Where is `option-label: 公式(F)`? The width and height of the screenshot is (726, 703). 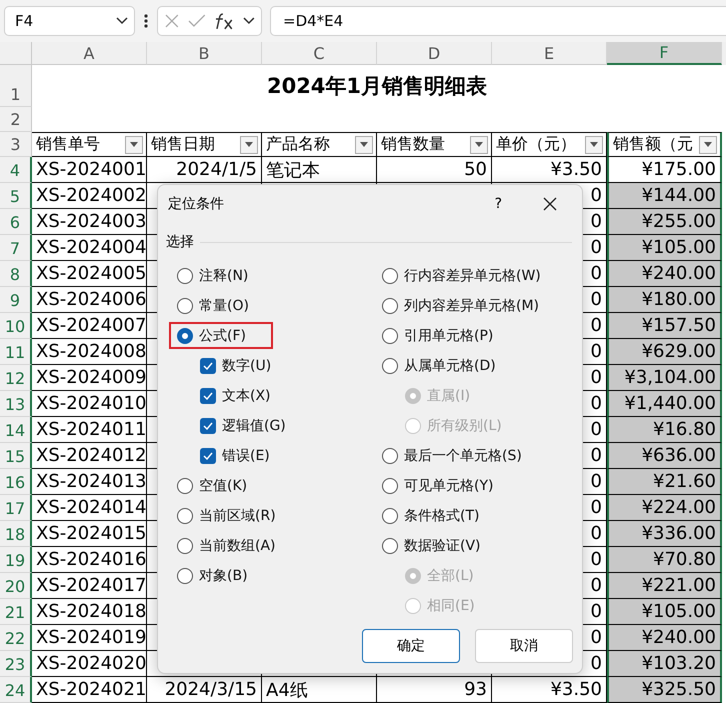 option-label: 公式(F) is located at coordinates (222, 336).